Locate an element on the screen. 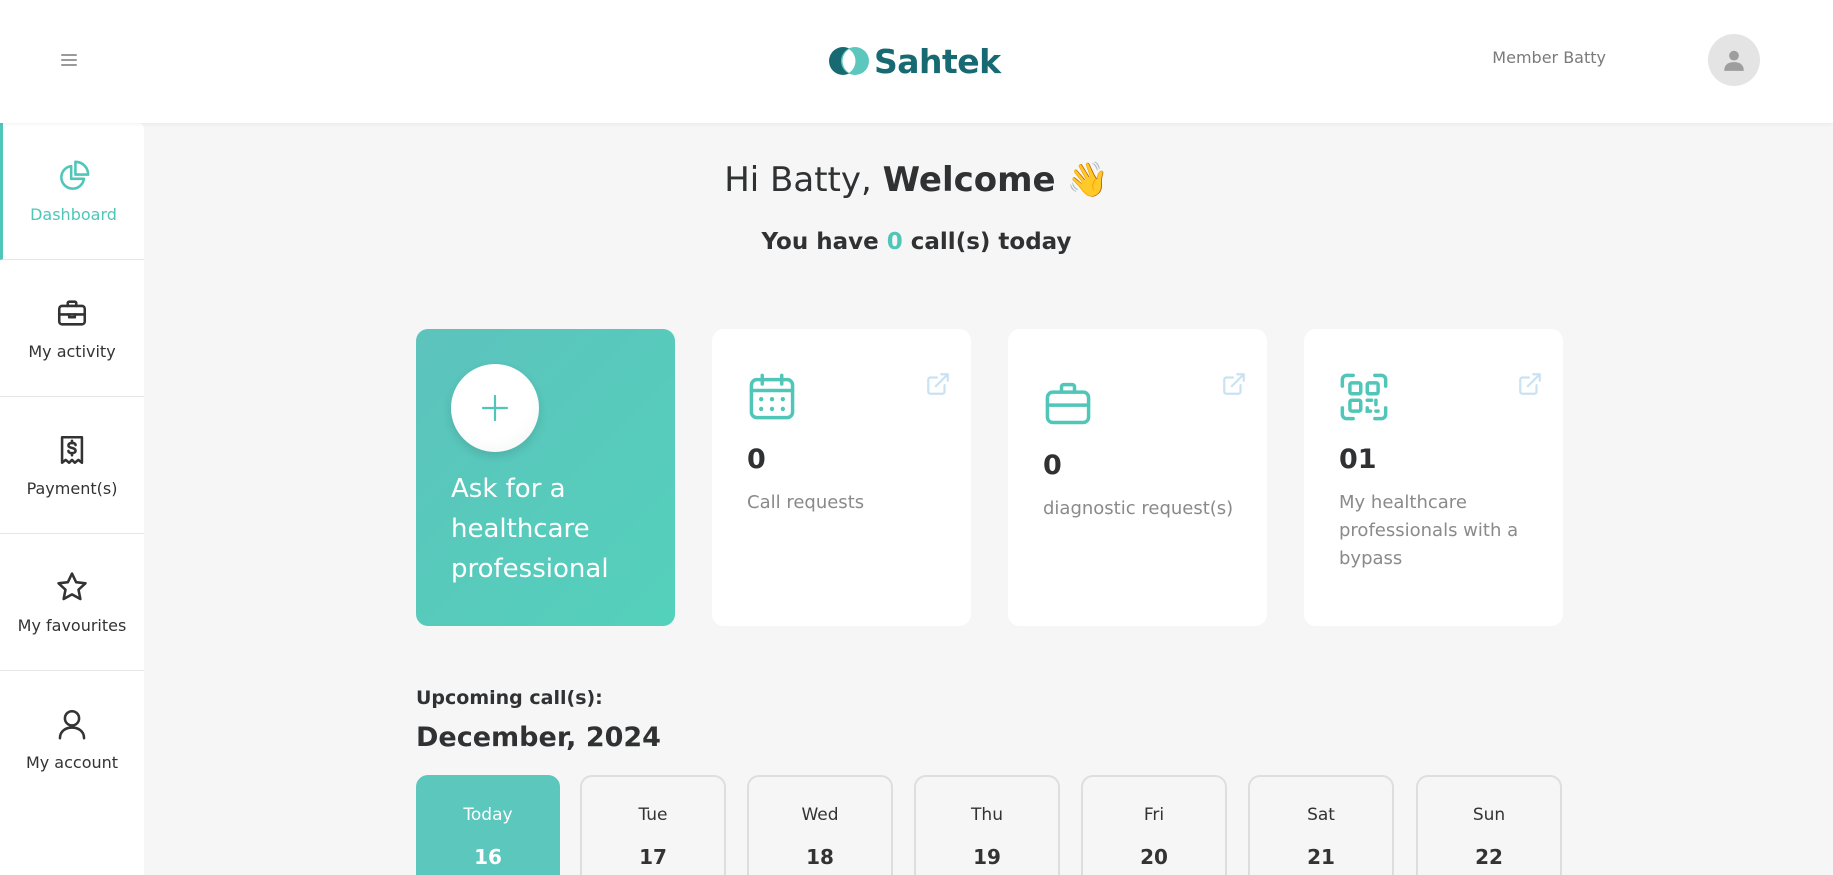 Image resolution: width=1833 pixels, height=875 pixels. sahtek-logo: Sahtek is located at coordinates (914, 61).